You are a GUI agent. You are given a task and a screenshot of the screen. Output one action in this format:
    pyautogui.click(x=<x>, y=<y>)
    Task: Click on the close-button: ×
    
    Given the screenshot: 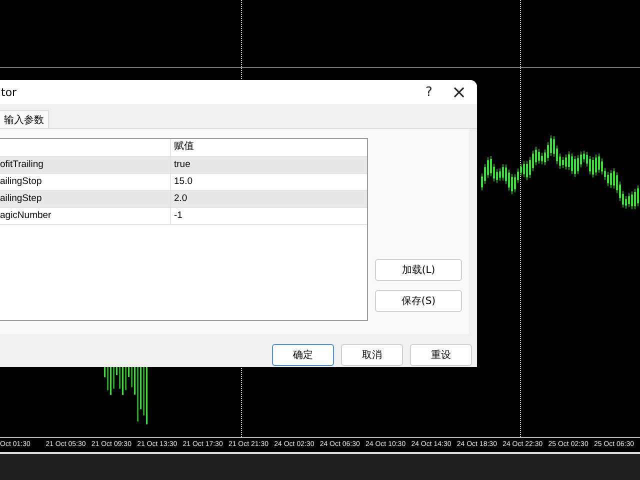 What is the action you would take?
    pyautogui.click(x=459, y=92)
    